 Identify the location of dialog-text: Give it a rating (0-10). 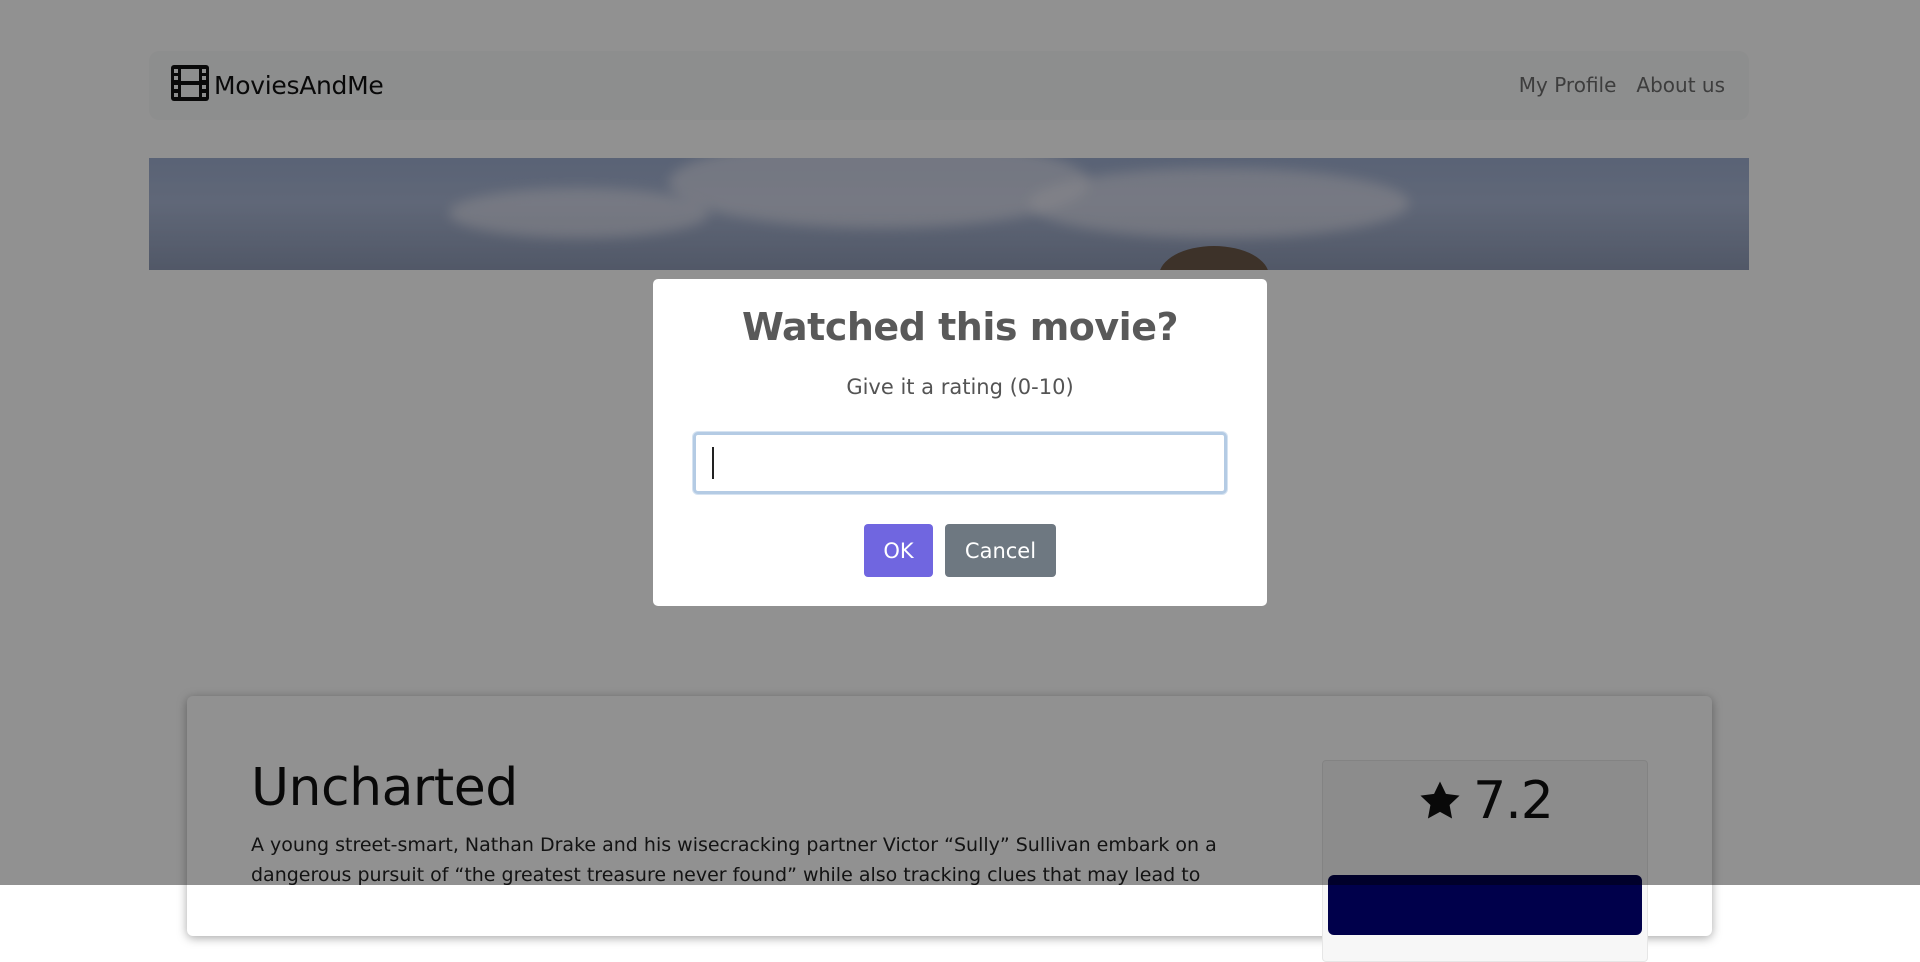
(960, 387).